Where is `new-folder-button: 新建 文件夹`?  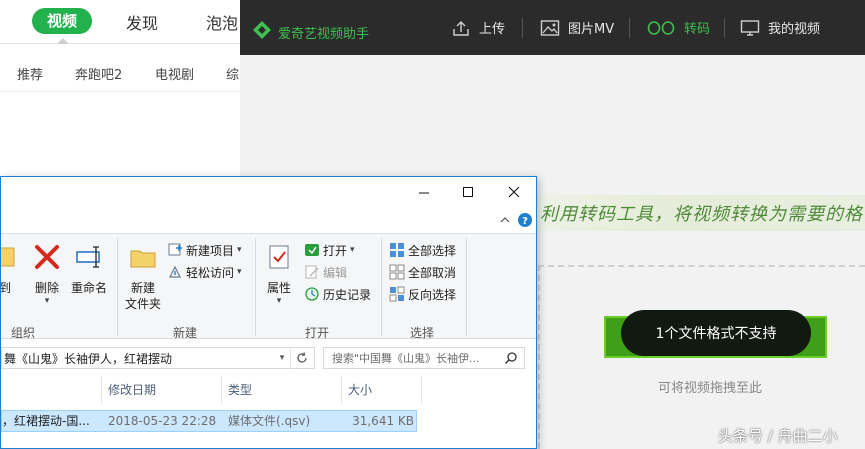 new-folder-button: 新建 文件夹 is located at coordinates (143, 277).